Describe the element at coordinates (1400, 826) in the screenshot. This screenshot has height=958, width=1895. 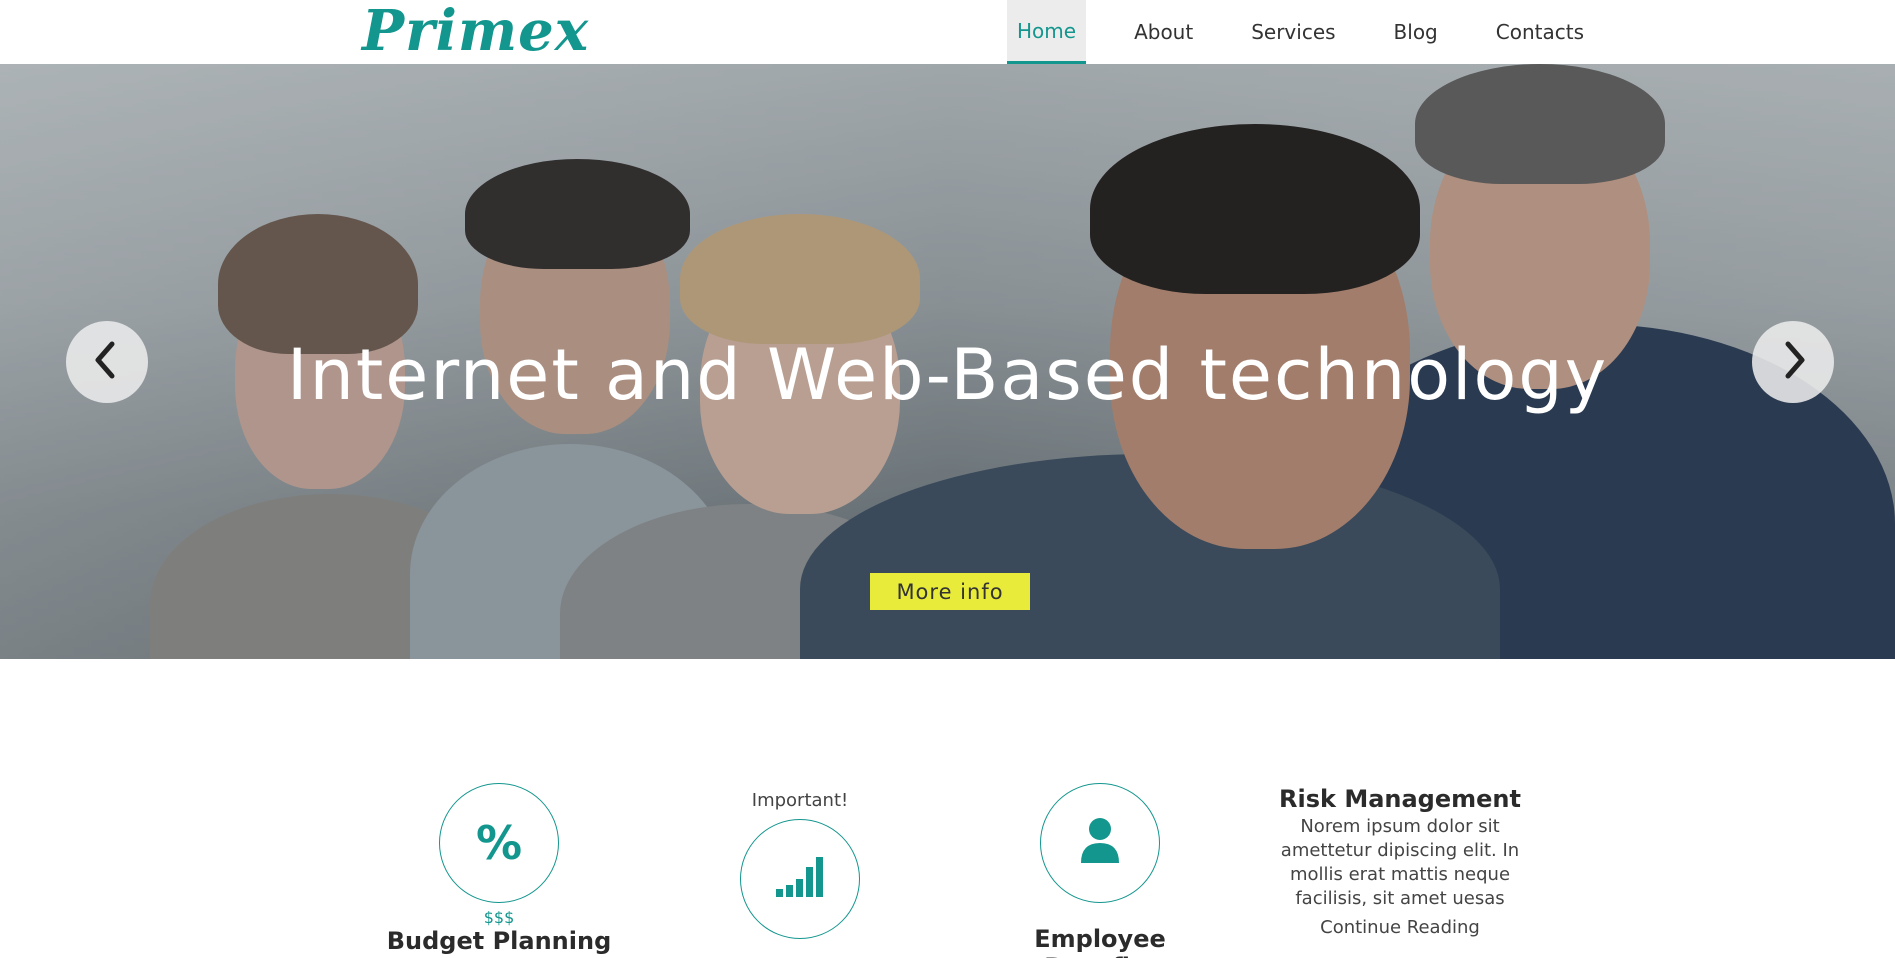
I see `risk-text-line: Norem ipsum dolor sit` at that location.